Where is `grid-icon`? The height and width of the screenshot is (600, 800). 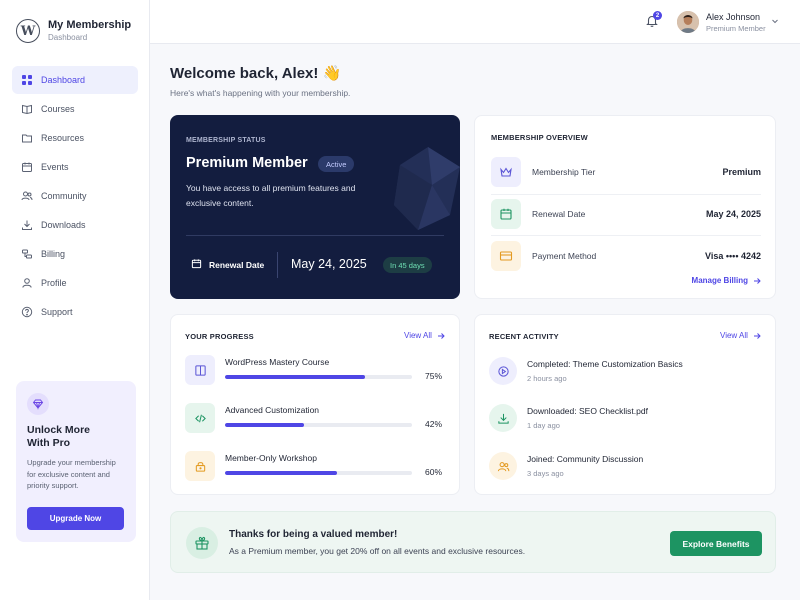
grid-icon is located at coordinates (27, 80).